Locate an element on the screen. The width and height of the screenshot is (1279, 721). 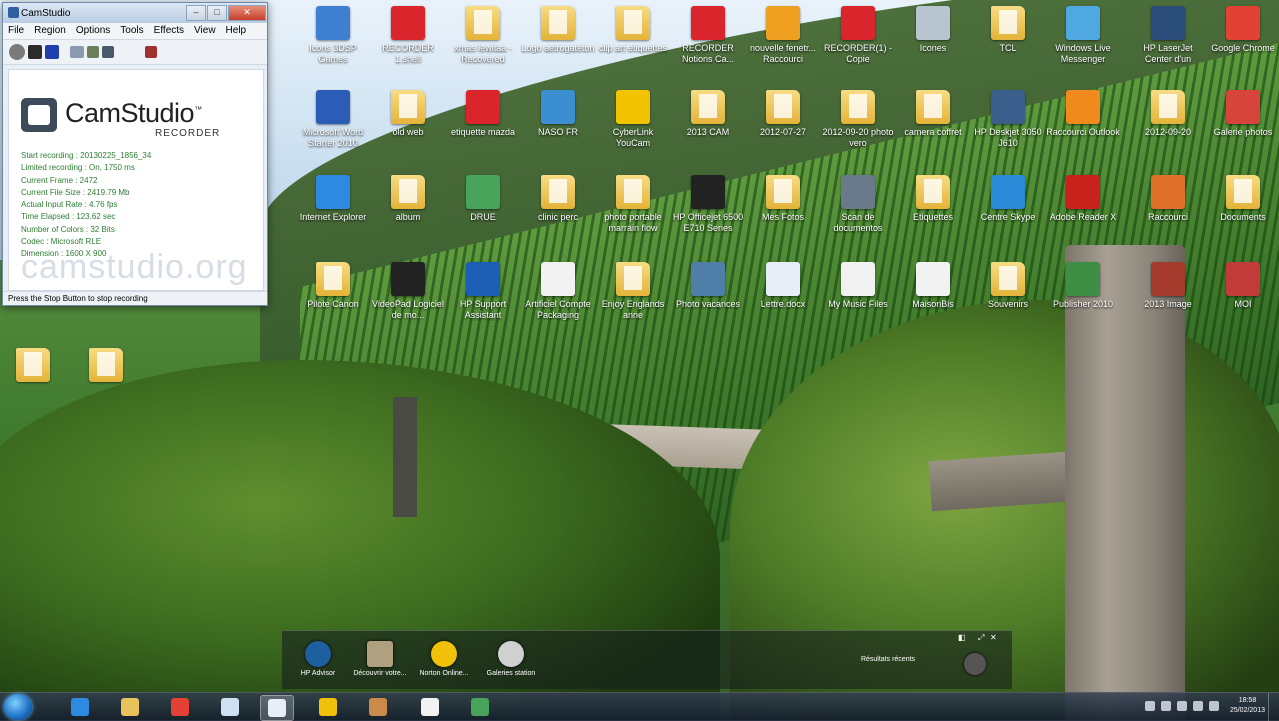
desktop-icon: Pilote Canon is located at coordinates (333, 300).